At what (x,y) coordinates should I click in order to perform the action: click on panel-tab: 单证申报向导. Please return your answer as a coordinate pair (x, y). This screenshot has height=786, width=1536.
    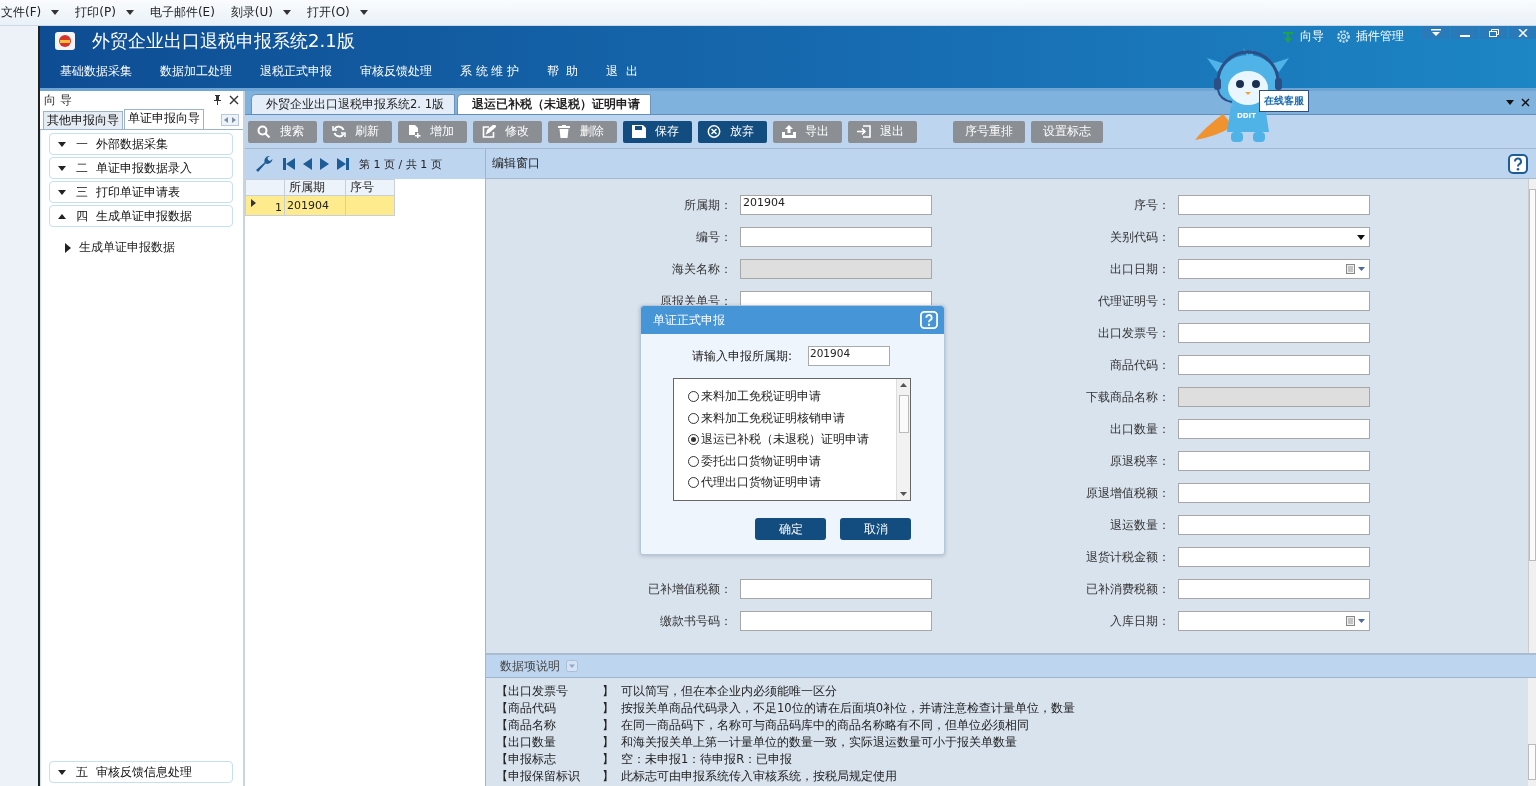
    Looking at the image, I should click on (164, 119).